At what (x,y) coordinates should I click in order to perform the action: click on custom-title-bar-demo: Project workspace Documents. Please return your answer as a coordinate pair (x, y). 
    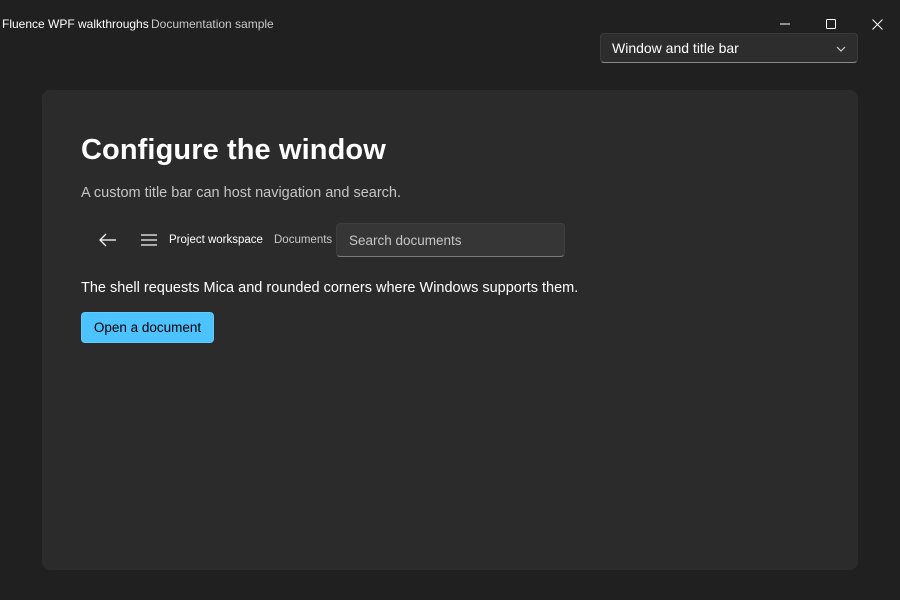
    Looking at the image, I should click on (450, 240).